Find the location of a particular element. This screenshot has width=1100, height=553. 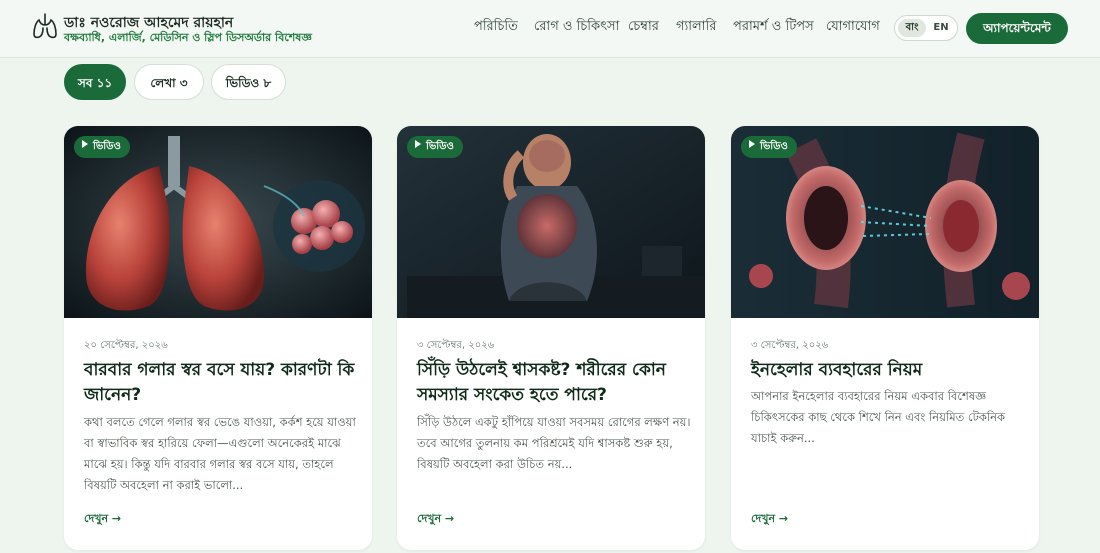

card-date: ২০ সেপ্টেম্বর, ২০২৬ is located at coordinates (126, 345).